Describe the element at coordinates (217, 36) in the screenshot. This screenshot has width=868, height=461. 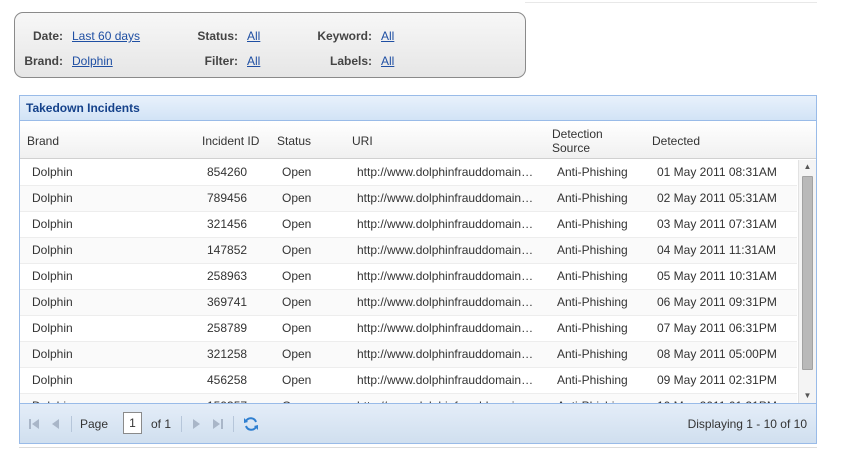
I see `status-filter-label: Status:` at that location.